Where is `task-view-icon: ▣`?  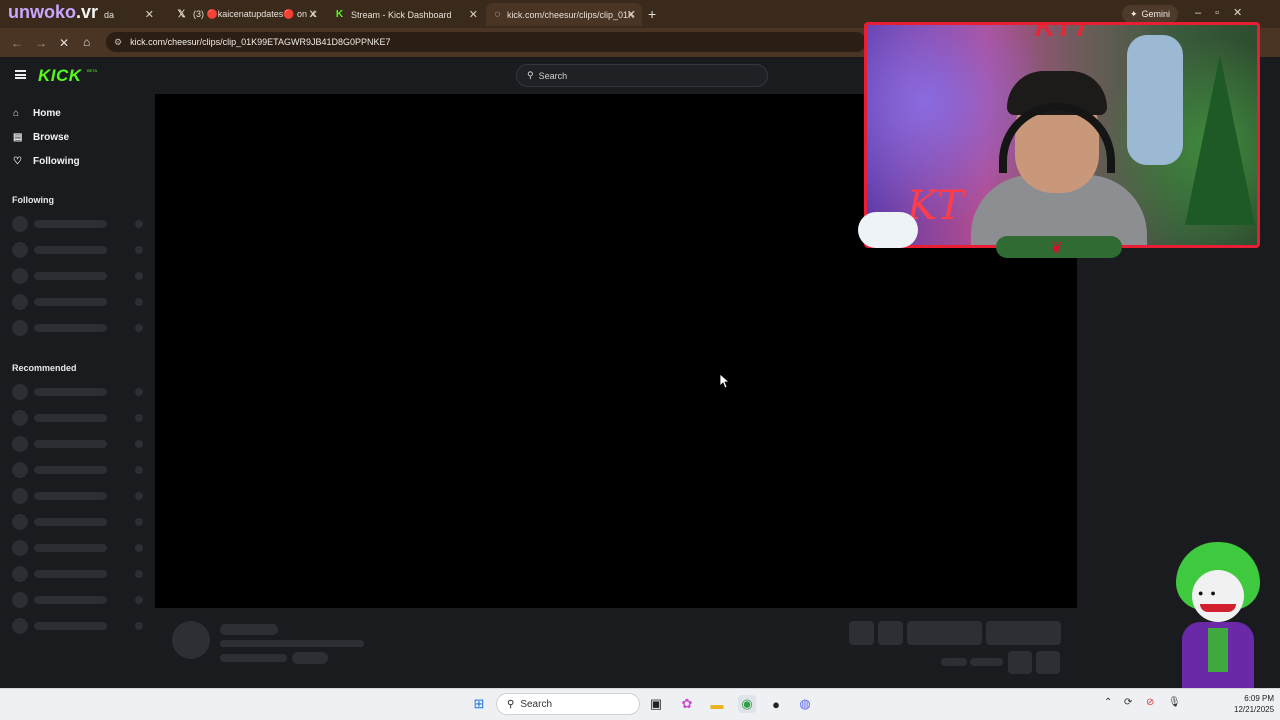
task-view-icon: ▣ is located at coordinates (656, 704).